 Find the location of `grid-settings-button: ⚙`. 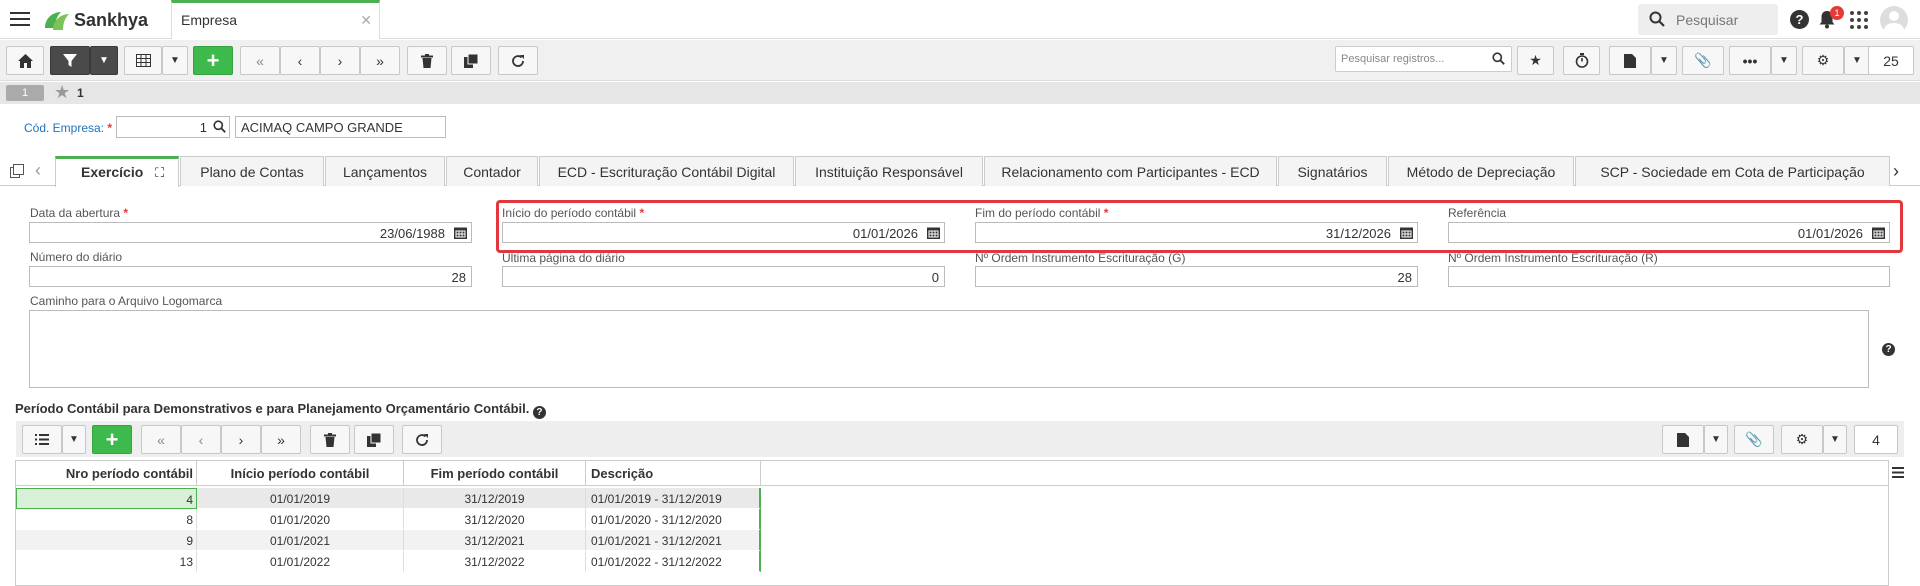

grid-settings-button: ⚙ is located at coordinates (1802, 439).